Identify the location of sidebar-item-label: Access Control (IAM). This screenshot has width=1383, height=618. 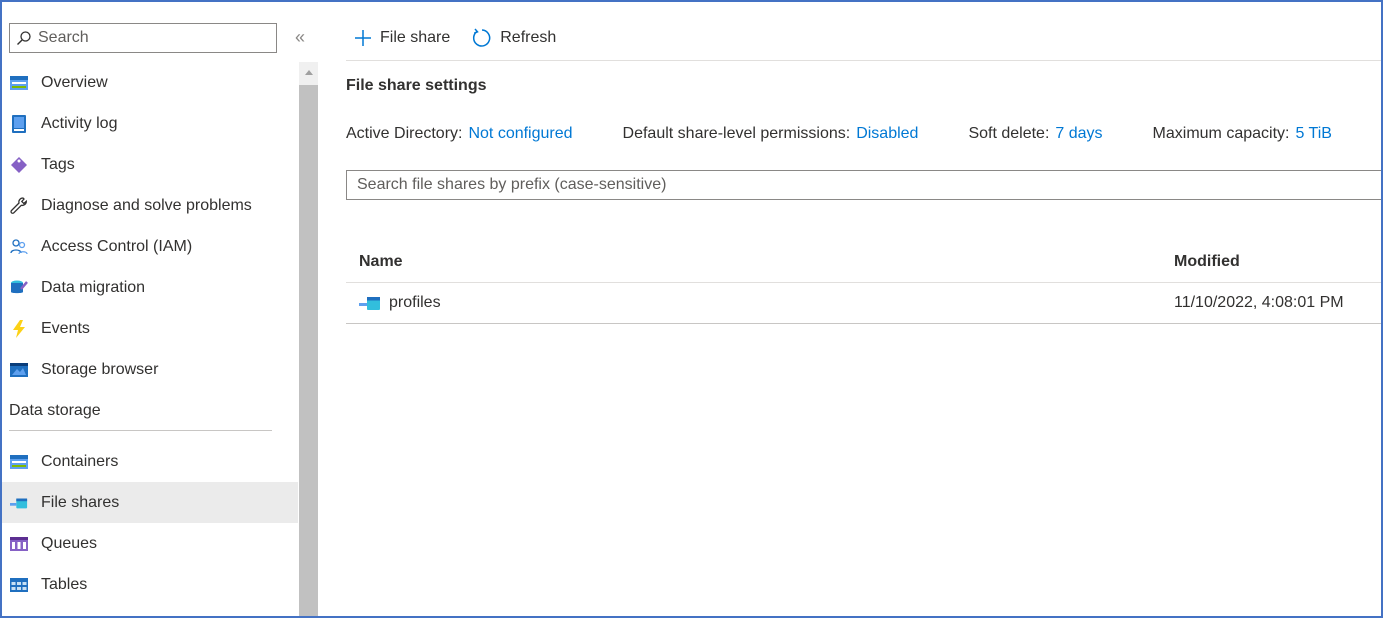
(117, 246).